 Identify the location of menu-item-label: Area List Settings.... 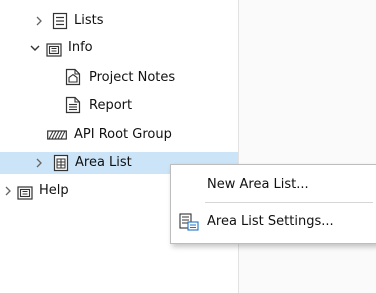
(270, 221).